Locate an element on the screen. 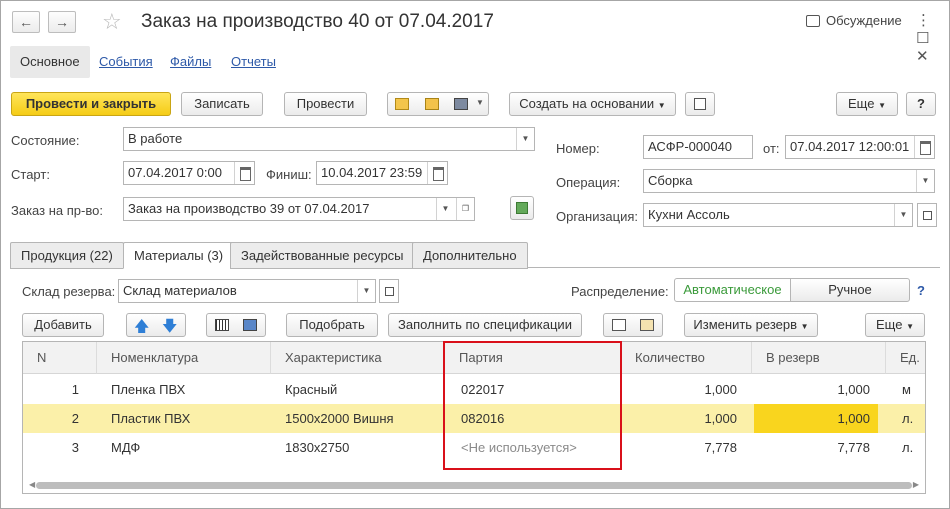  tab-main: Основное is located at coordinates (50, 62).